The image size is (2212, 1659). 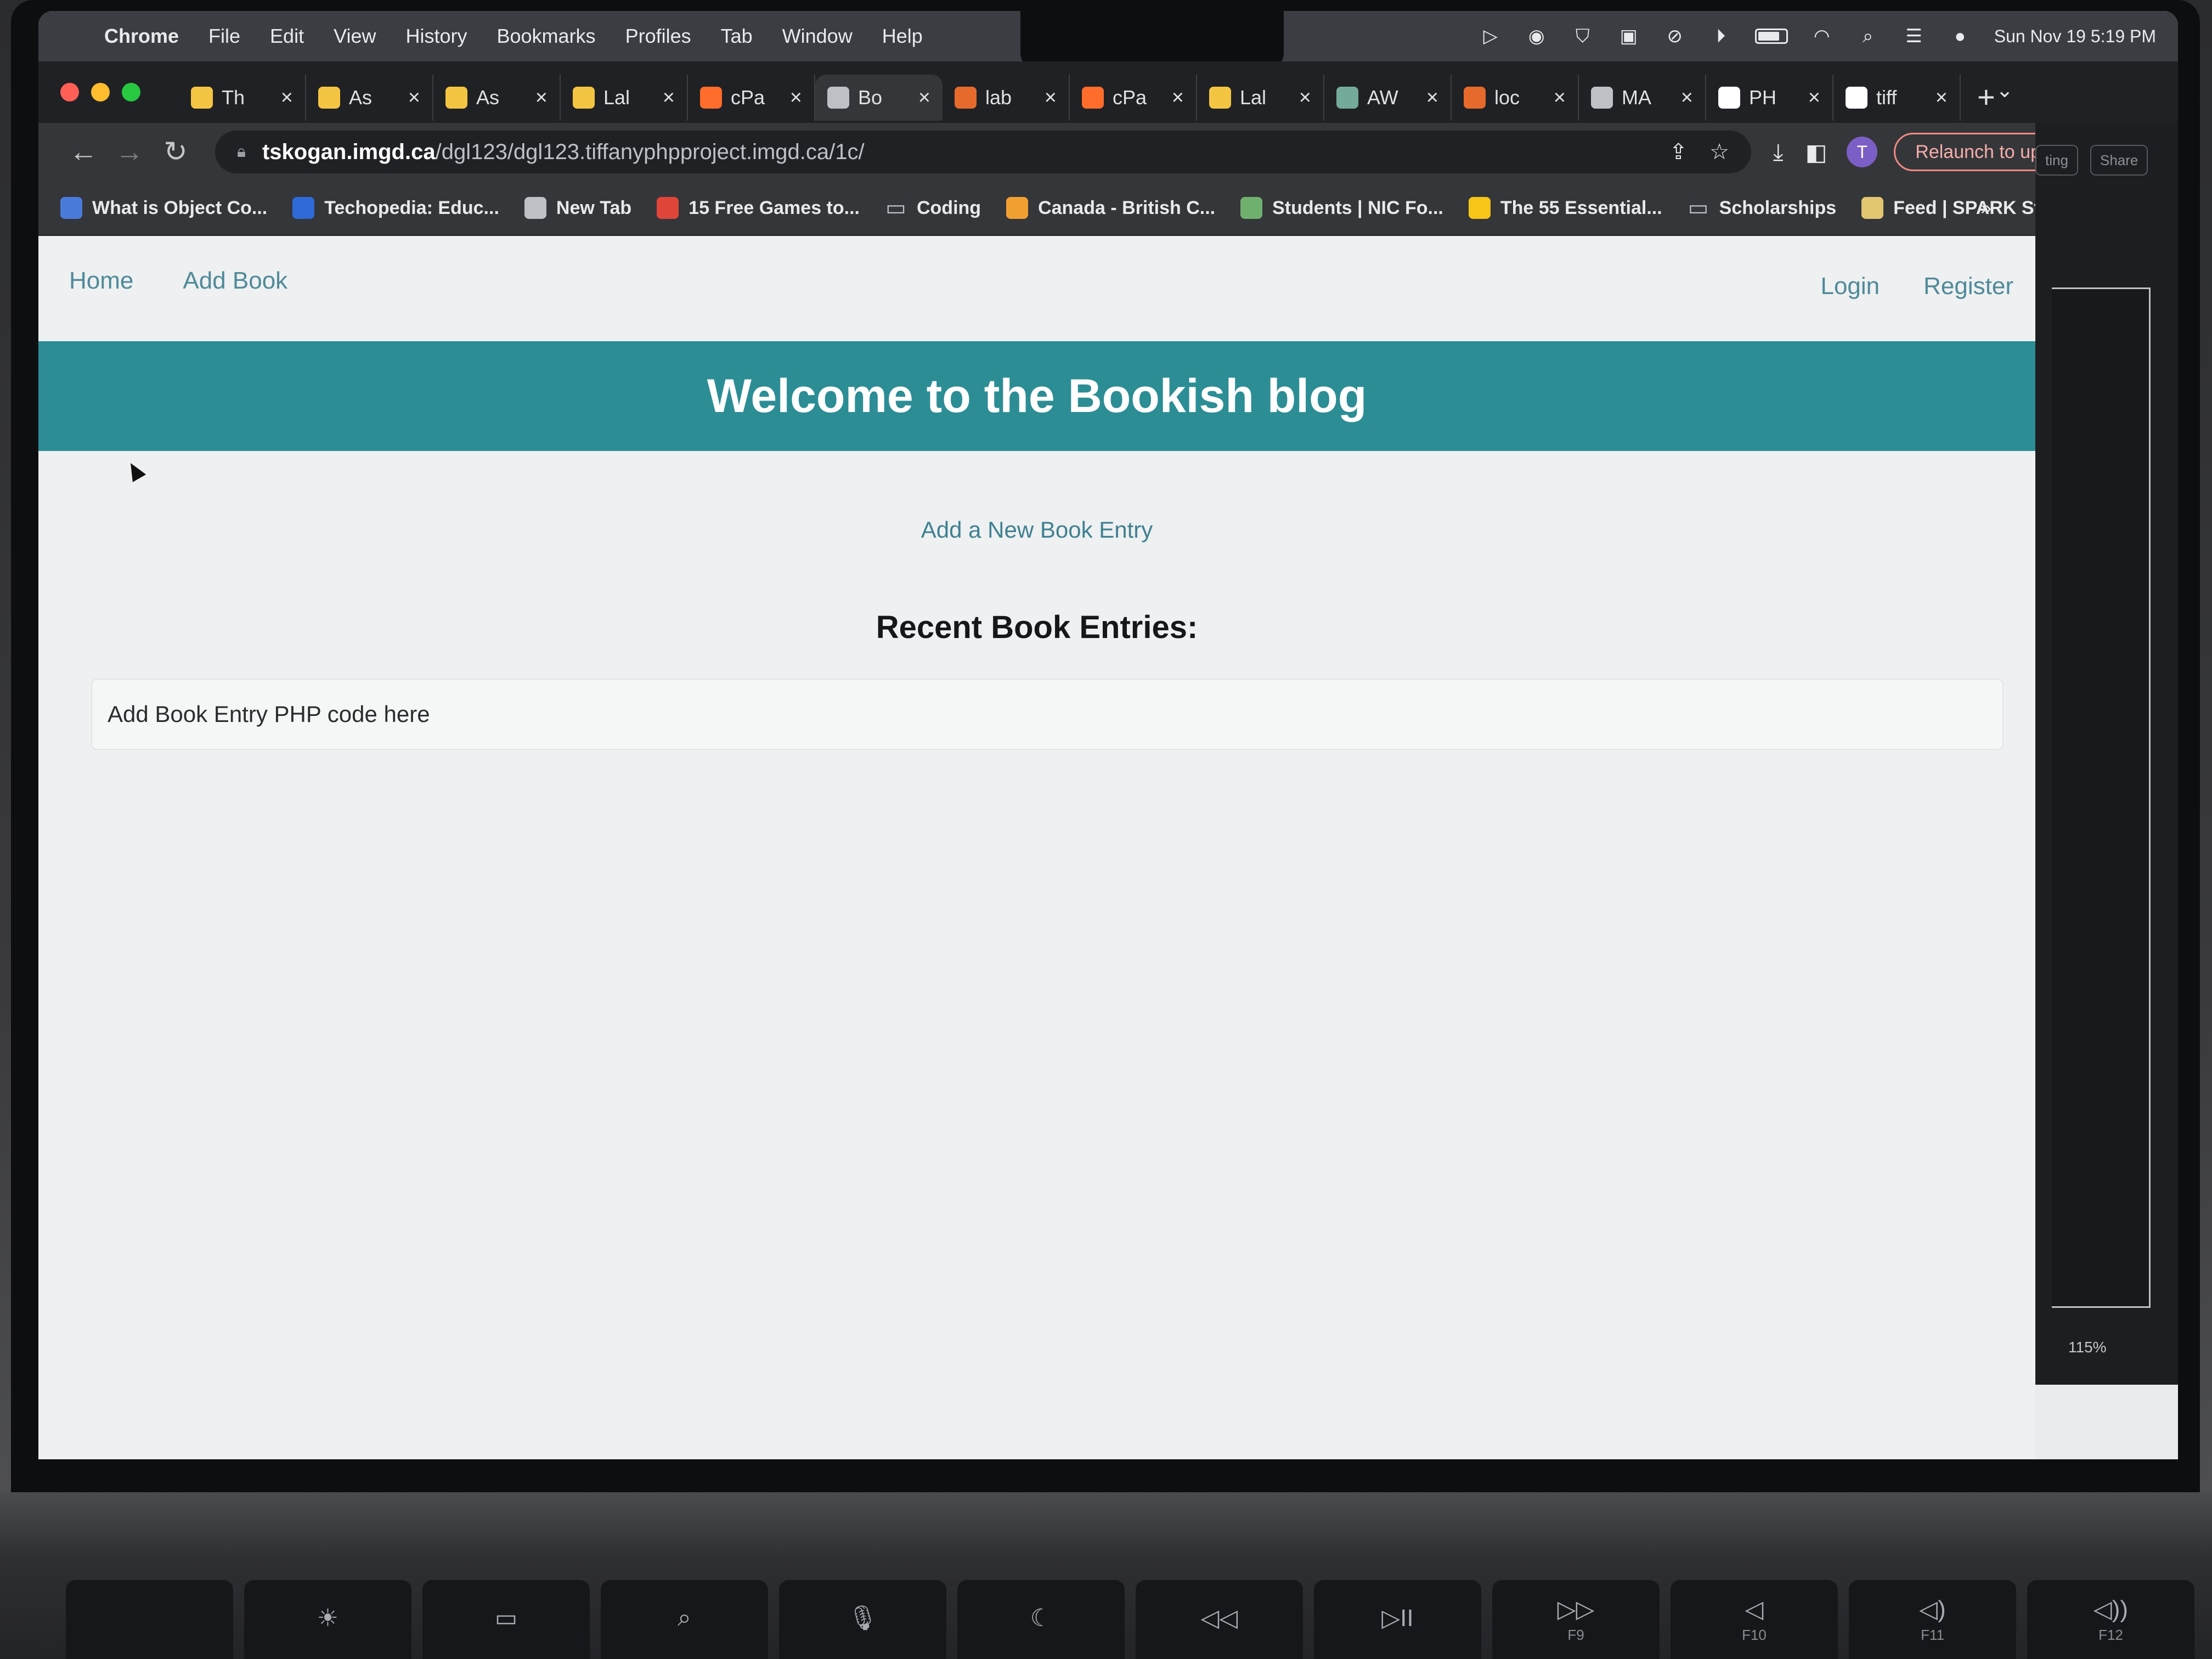 I want to click on spotlight-search-icon: ⌕, so click(x=1868, y=36).